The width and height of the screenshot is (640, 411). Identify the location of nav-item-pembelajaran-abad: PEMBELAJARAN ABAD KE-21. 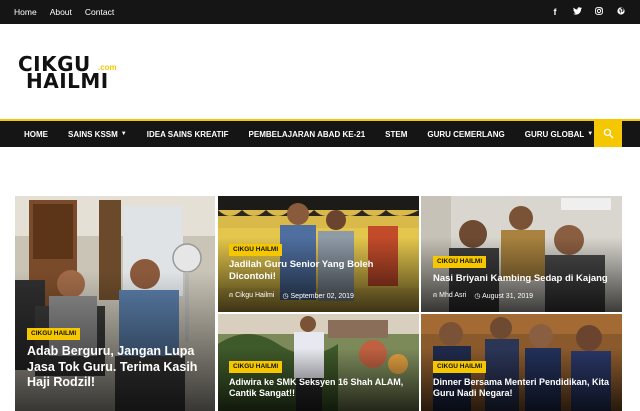
(307, 134).